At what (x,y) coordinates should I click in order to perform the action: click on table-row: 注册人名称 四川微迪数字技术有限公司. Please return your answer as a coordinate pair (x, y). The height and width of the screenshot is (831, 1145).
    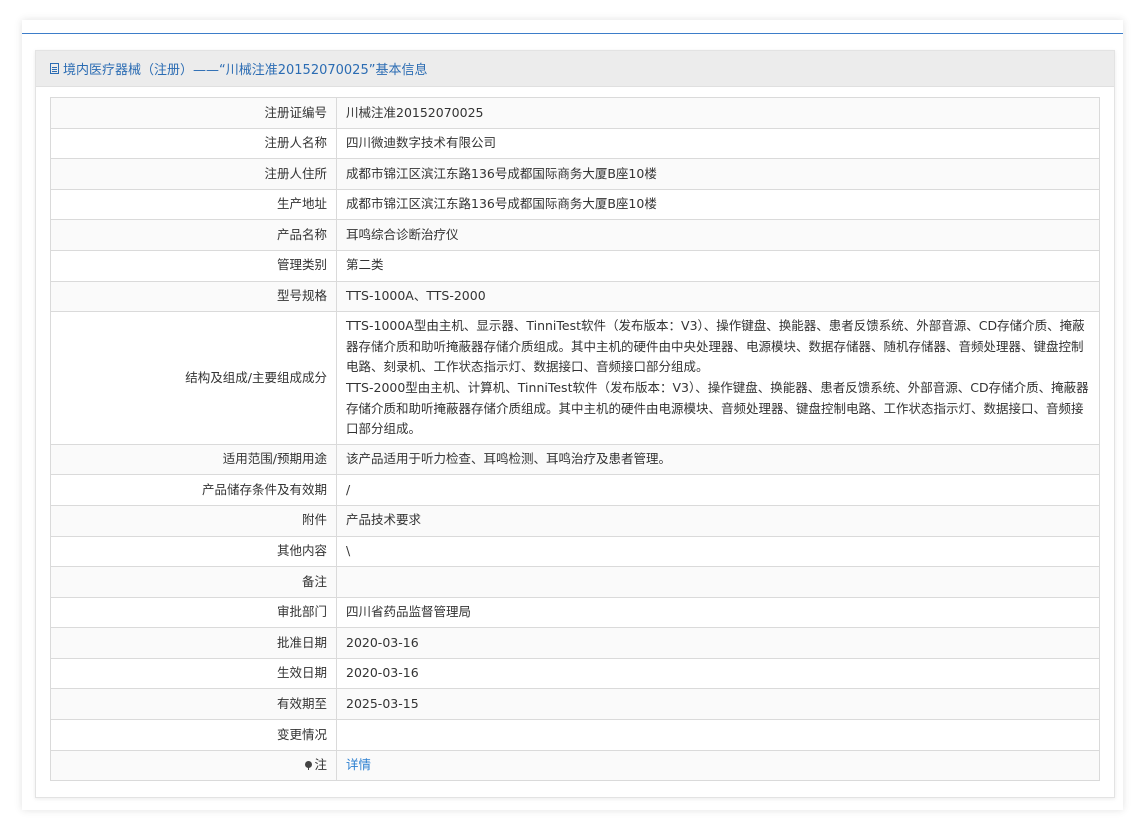
    Looking at the image, I should click on (575, 143).